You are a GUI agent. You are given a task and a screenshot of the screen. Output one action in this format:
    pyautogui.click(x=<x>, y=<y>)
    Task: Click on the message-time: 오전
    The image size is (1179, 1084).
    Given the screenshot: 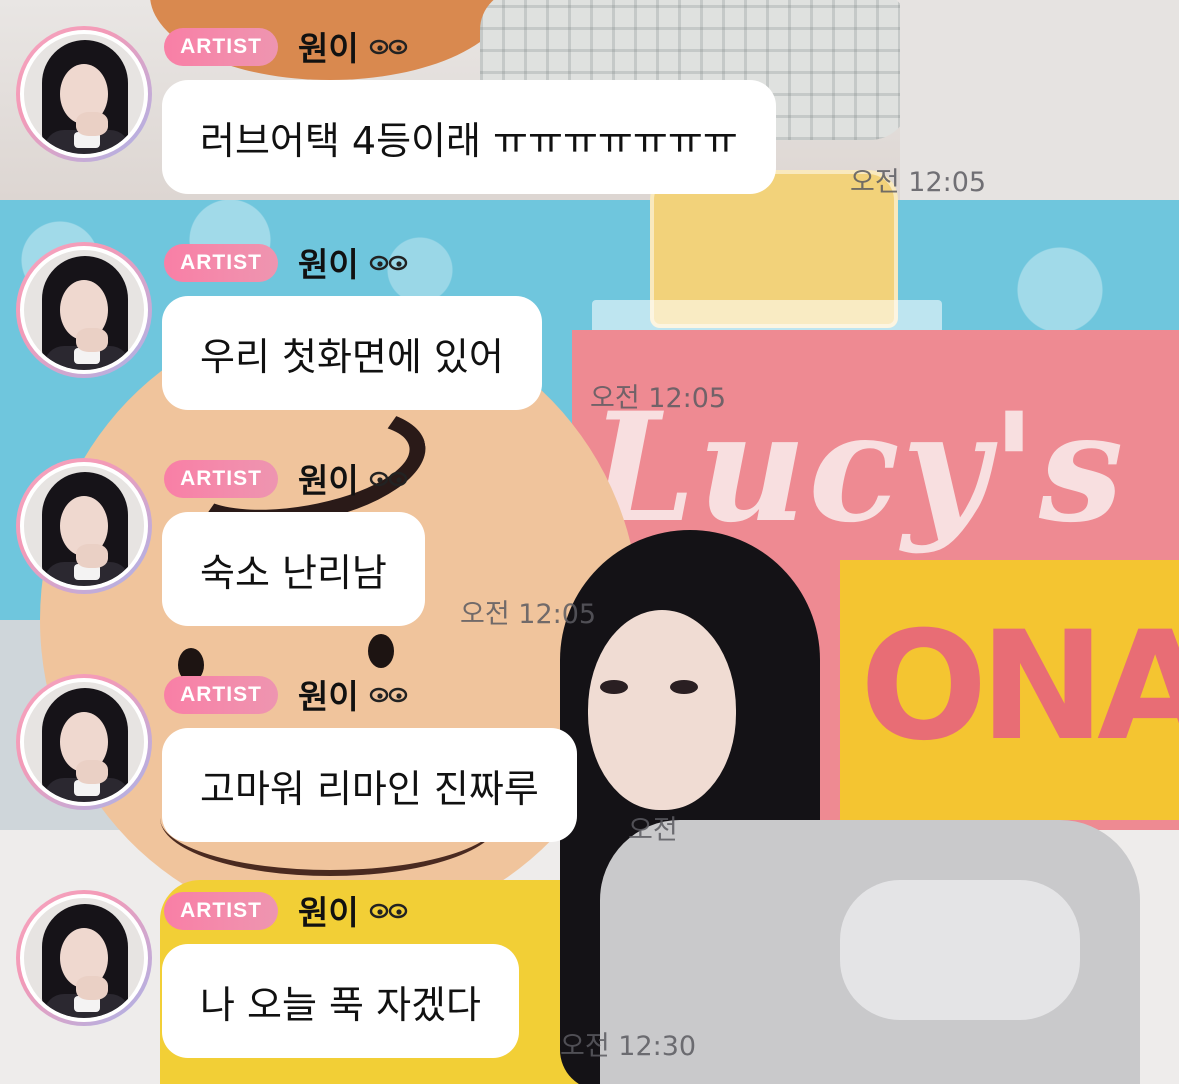 What is the action you would take?
    pyautogui.click(x=653, y=830)
    